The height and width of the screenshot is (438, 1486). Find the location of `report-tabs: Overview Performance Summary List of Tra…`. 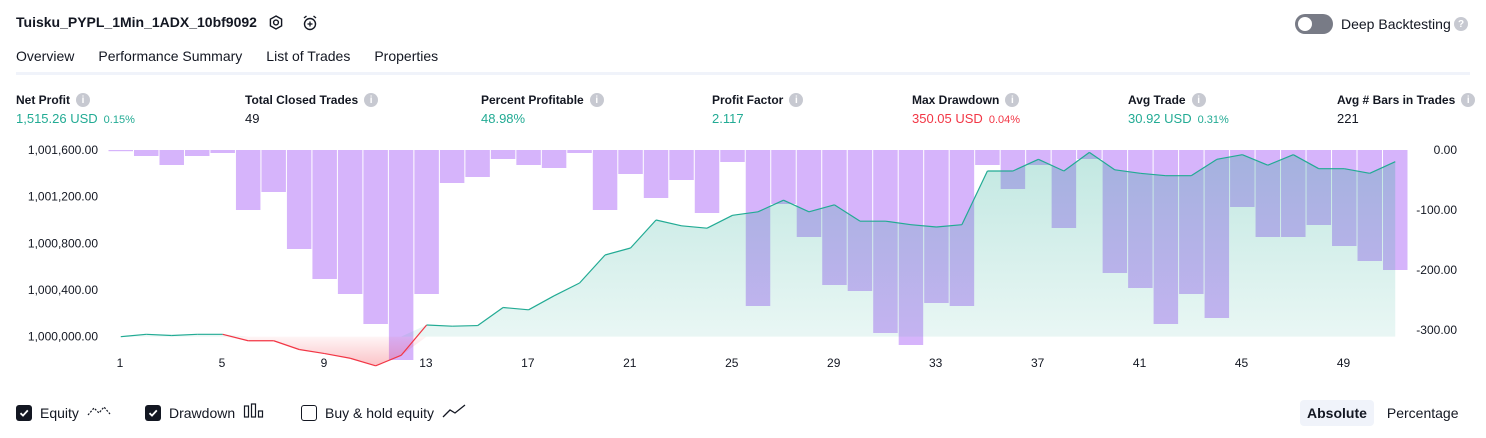

report-tabs: Overview Performance Summary List of Tra… is located at coordinates (227, 61).